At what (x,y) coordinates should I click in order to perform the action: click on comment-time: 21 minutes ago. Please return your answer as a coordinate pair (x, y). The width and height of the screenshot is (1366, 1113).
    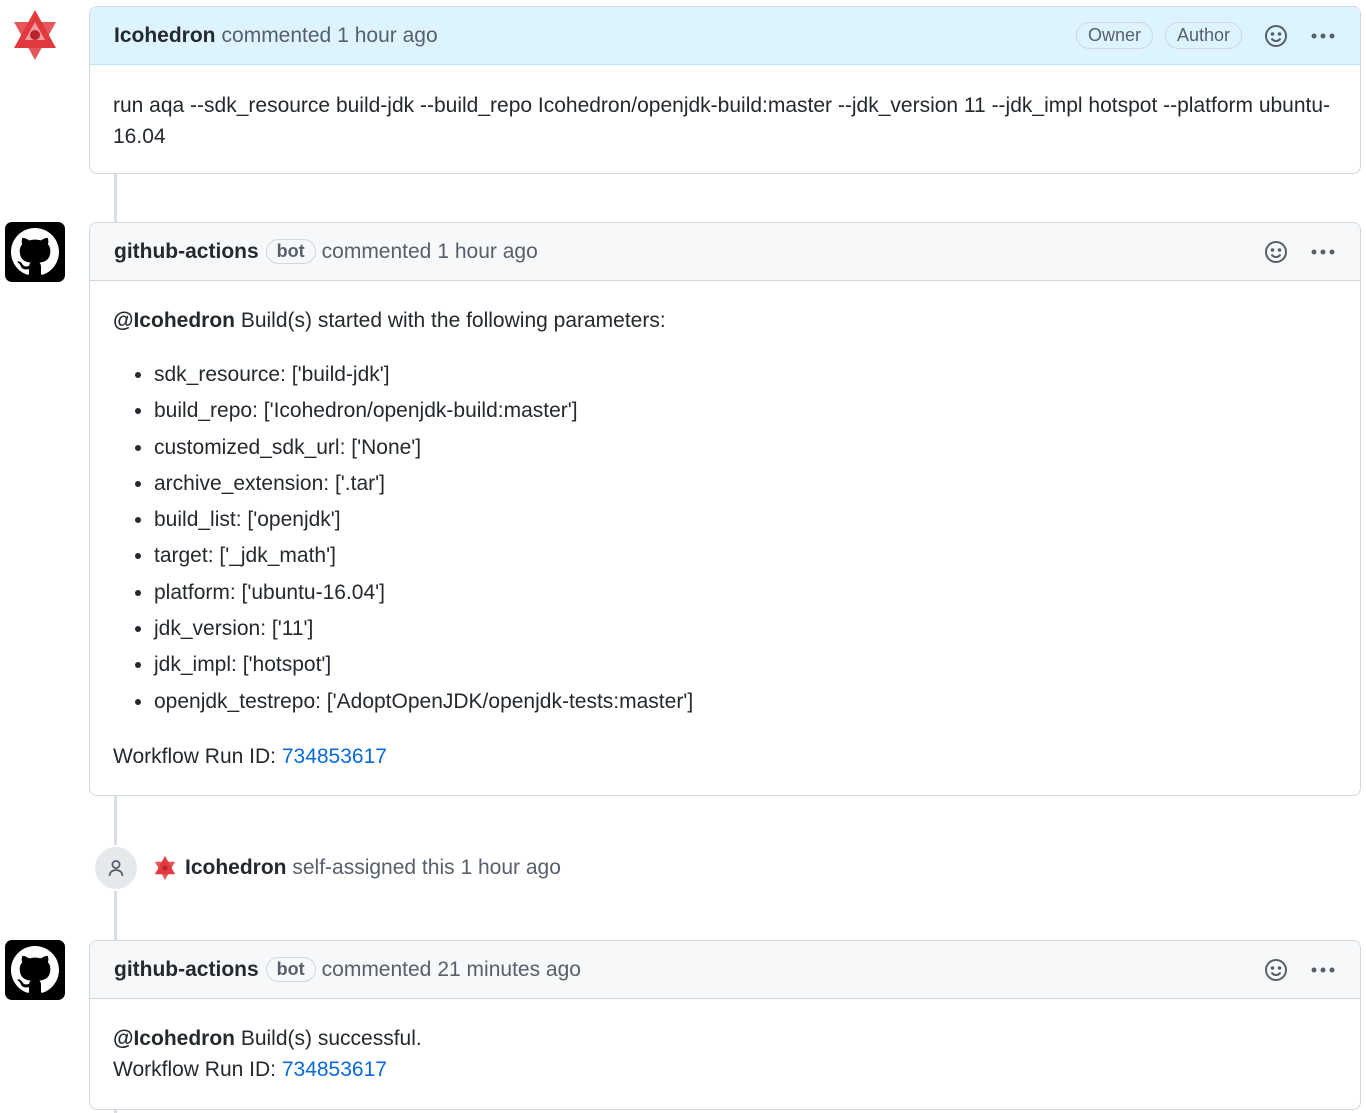
    Looking at the image, I should click on (509, 970).